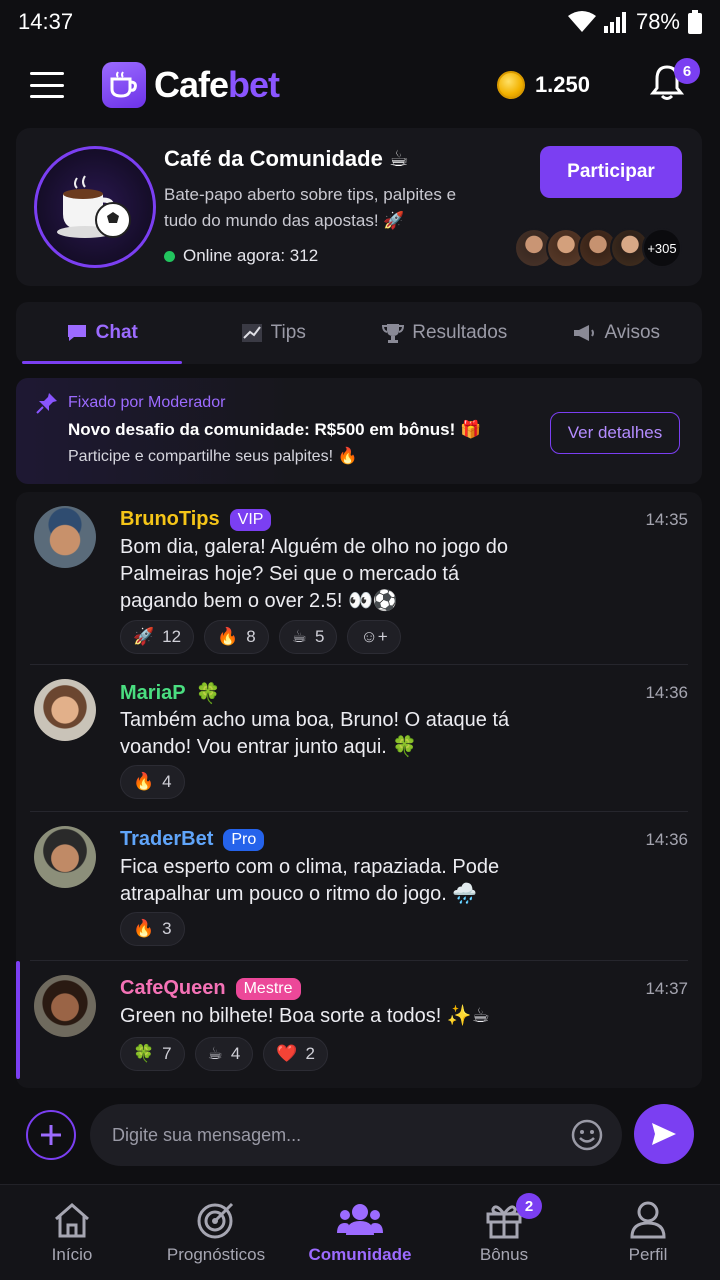 This screenshot has width=720, height=1280. Describe the element at coordinates (251, 255) in the screenshot. I see `online-count: Online agora: 312` at that location.